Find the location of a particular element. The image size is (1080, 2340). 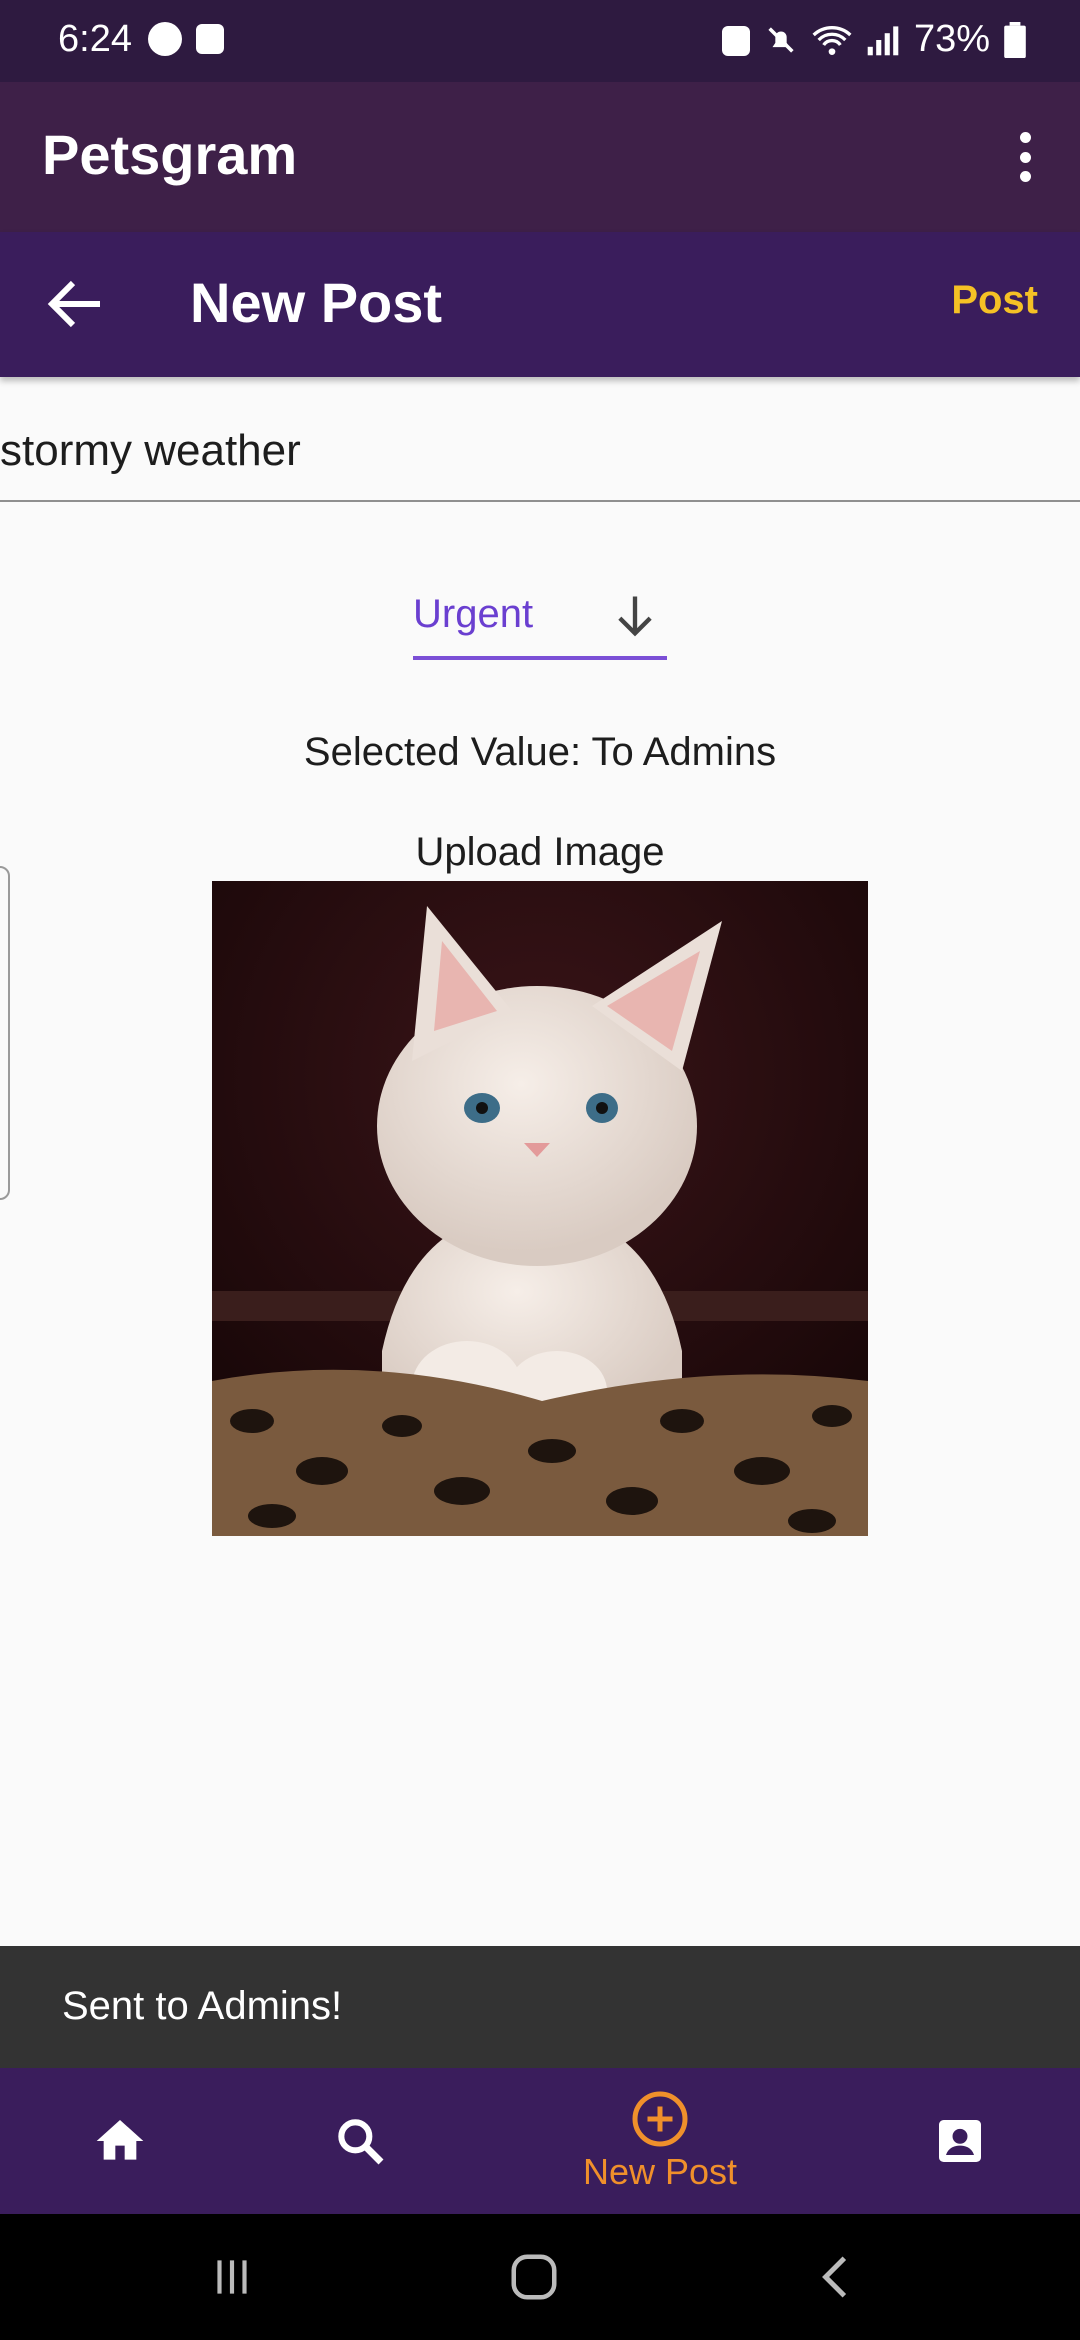

system-navigation-bar is located at coordinates (540, 2277).